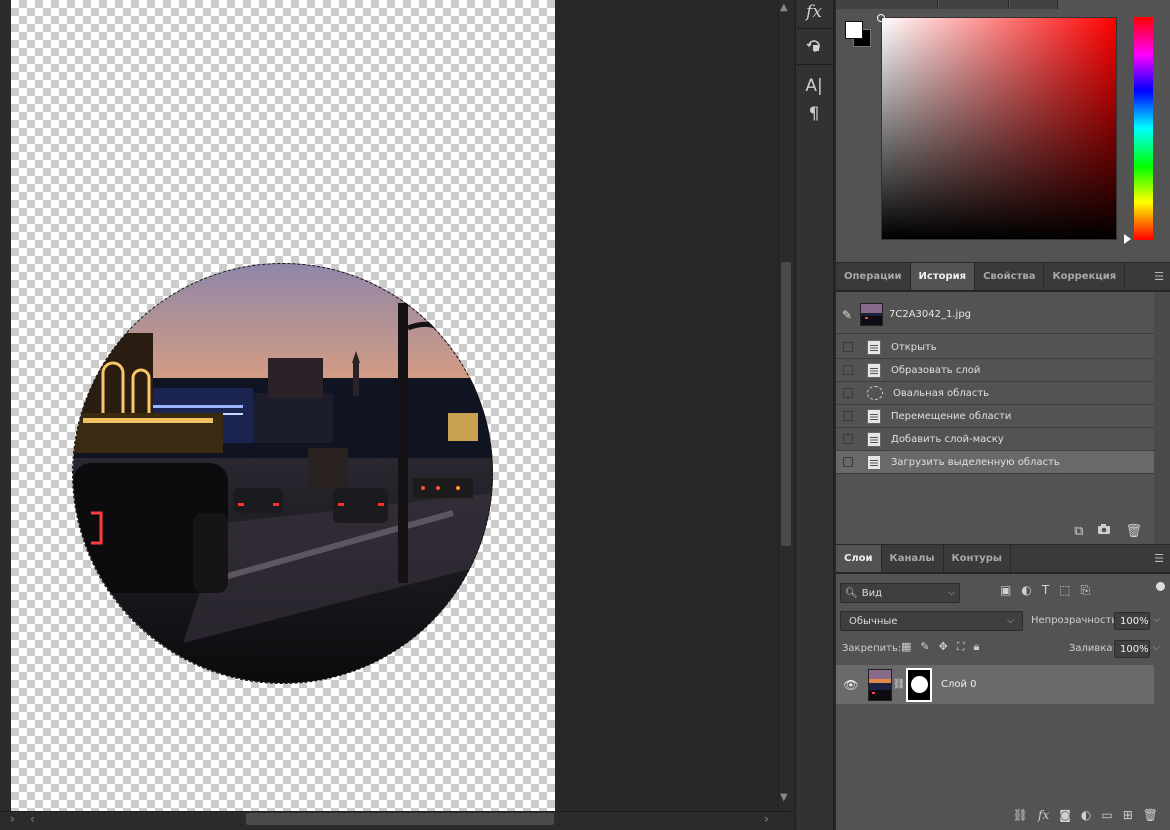 This screenshot has width=1170, height=830. Describe the element at coordinates (1104, 531) in the screenshot. I see `camera-snapshot-icon` at that location.